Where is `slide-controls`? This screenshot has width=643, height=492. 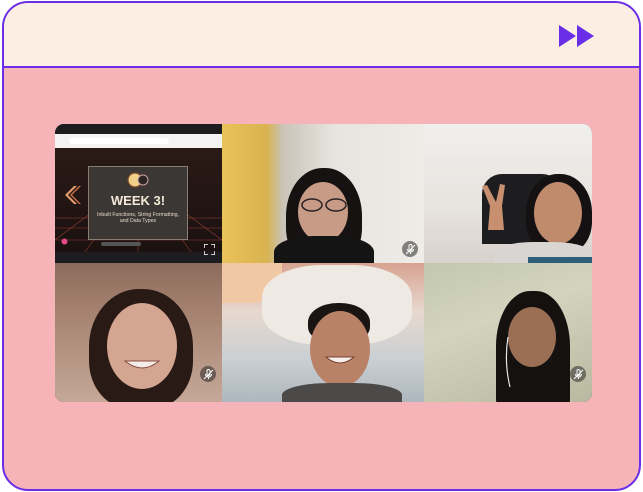
slide-controls is located at coordinates (121, 244).